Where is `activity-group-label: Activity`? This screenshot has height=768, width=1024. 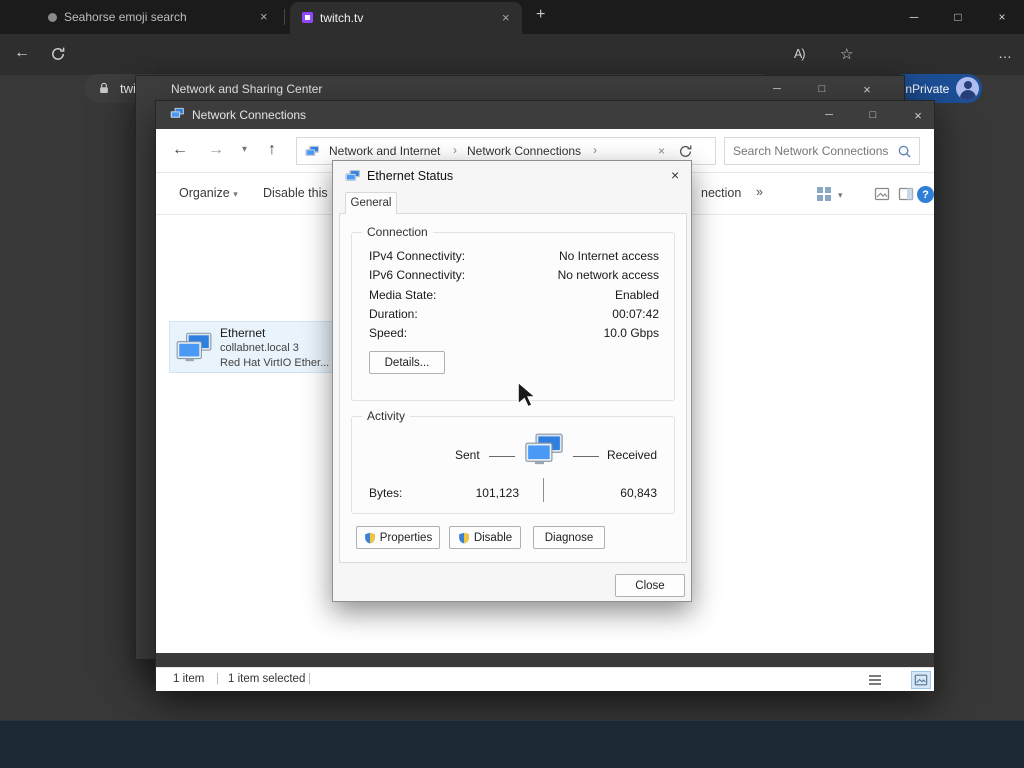 activity-group-label: Activity is located at coordinates (386, 416).